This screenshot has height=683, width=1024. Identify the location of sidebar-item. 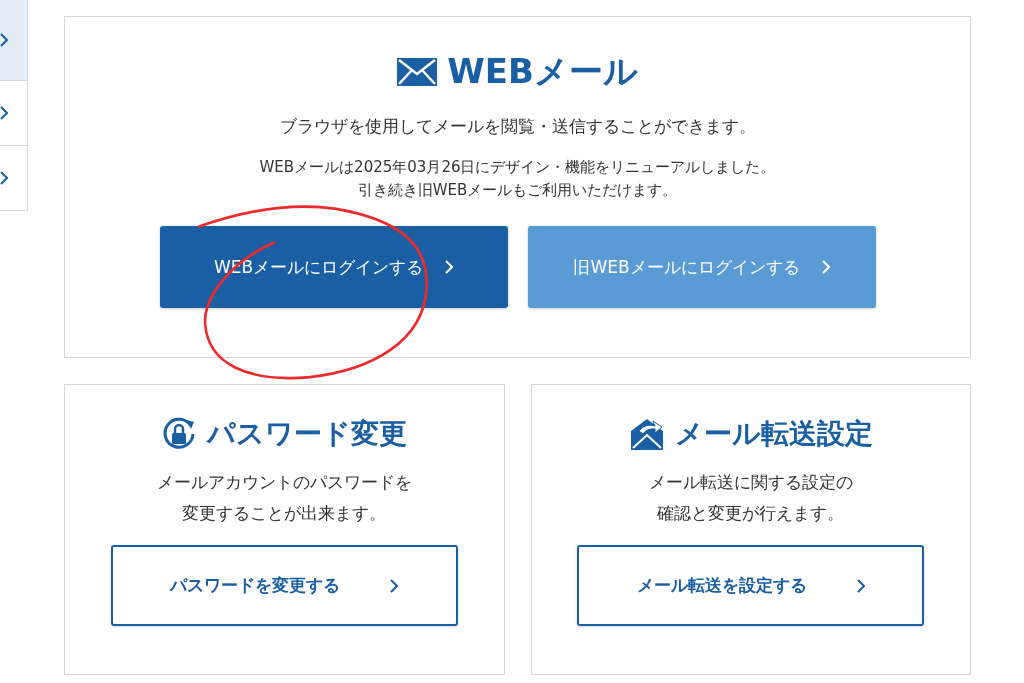
(13, 40).